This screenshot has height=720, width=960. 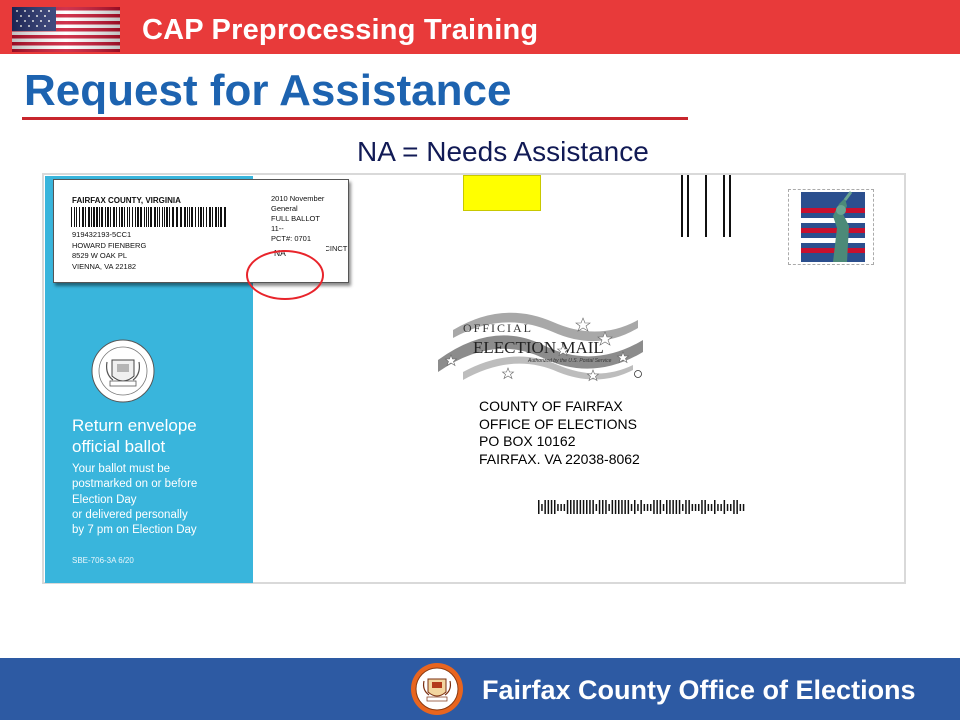 I want to click on footer-org-name: Fairfax County Office of Elections, so click(x=699, y=690).